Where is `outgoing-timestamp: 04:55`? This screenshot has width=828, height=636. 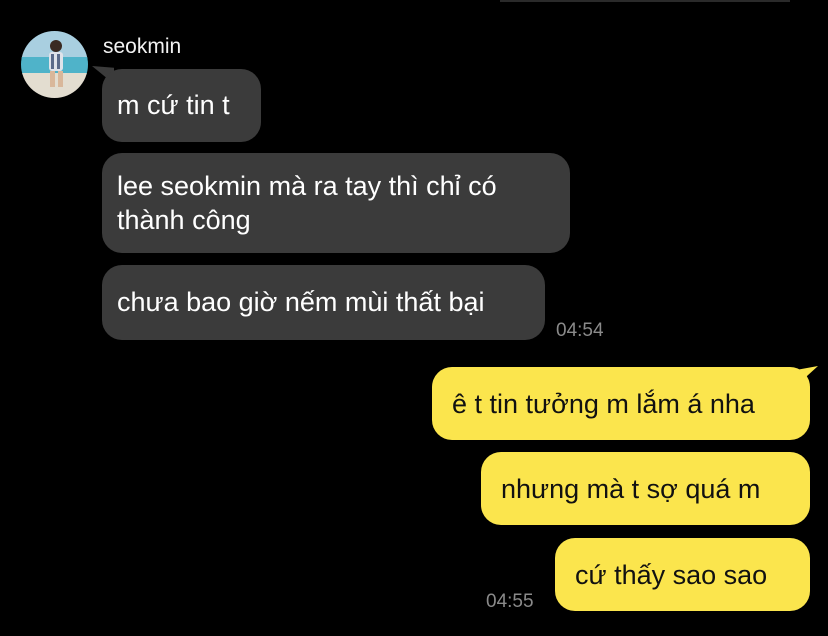
outgoing-timestamp: 04:55 is located at coordinates (510, 601).